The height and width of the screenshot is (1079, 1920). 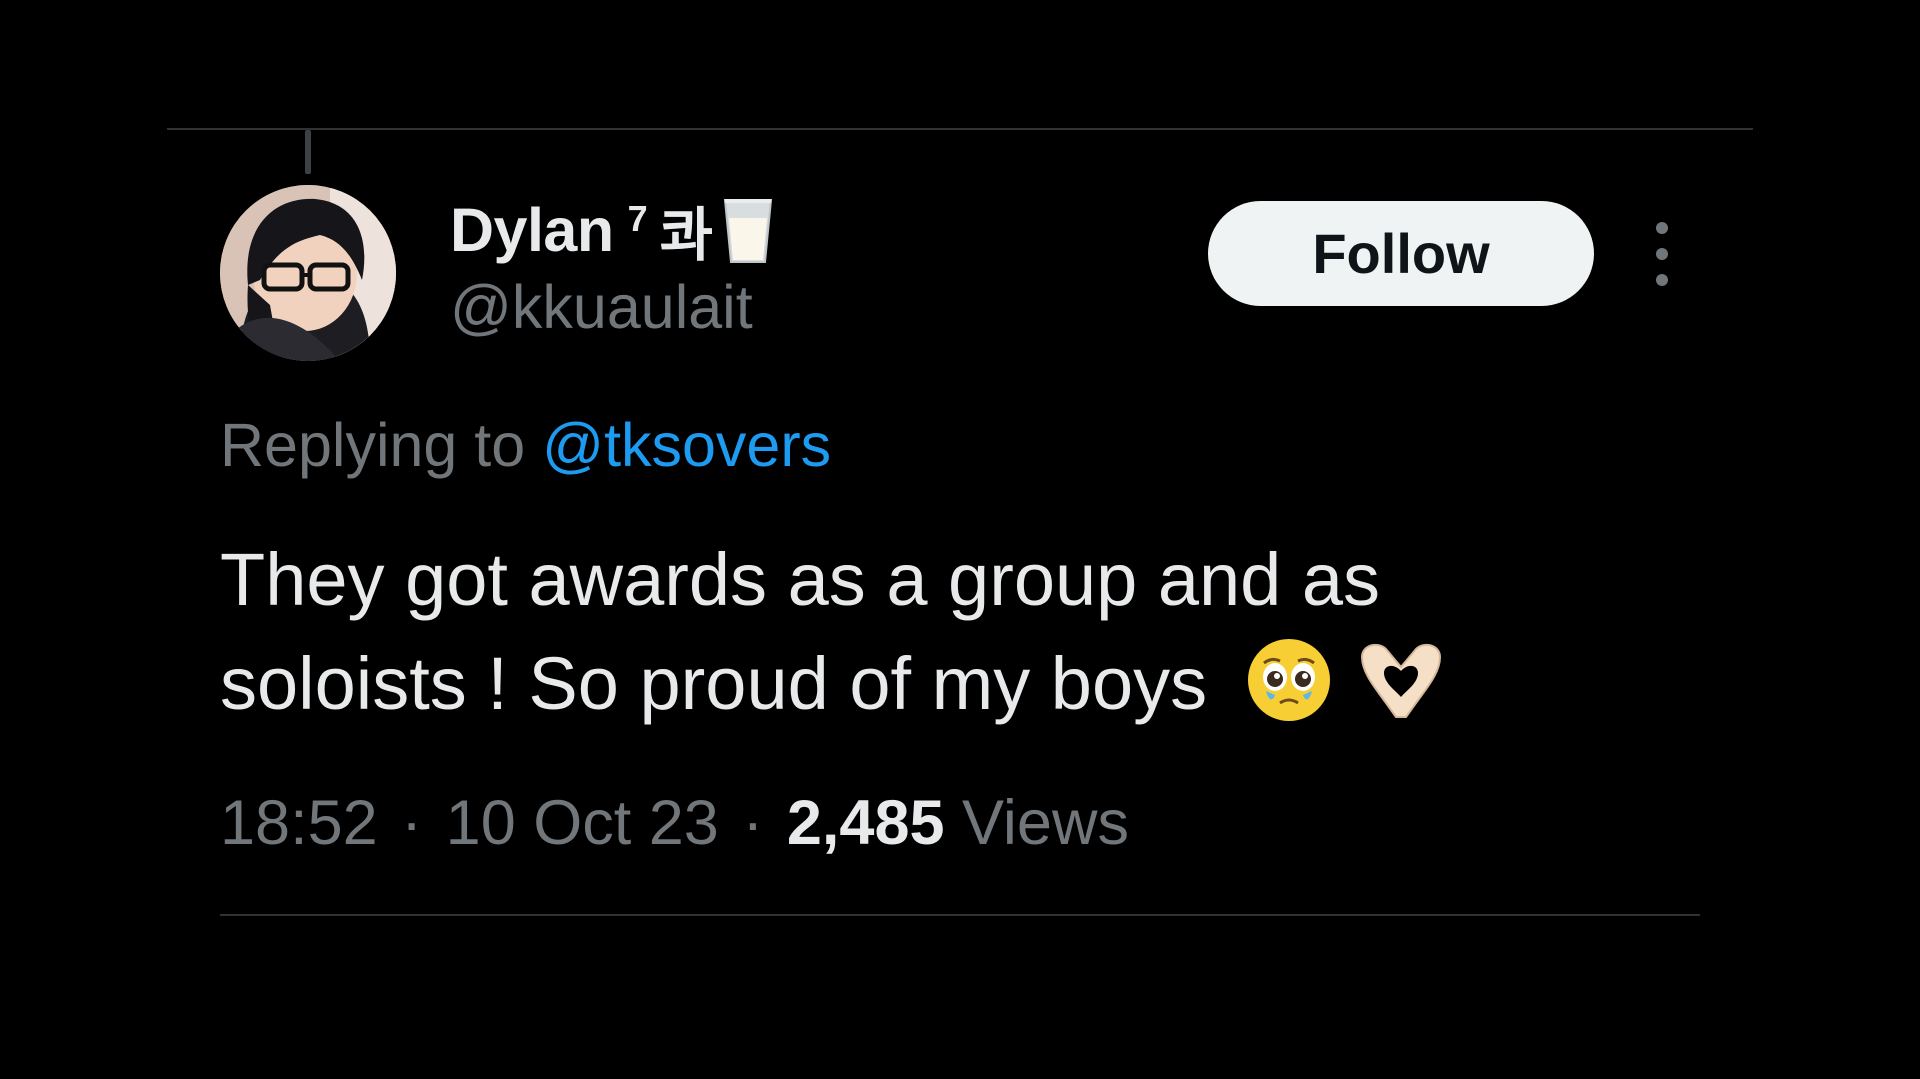 What do you see at coordinates (299, 823) in the screenshot?
I see `tweet-time: 18:52` at bounding box center [299, 823].